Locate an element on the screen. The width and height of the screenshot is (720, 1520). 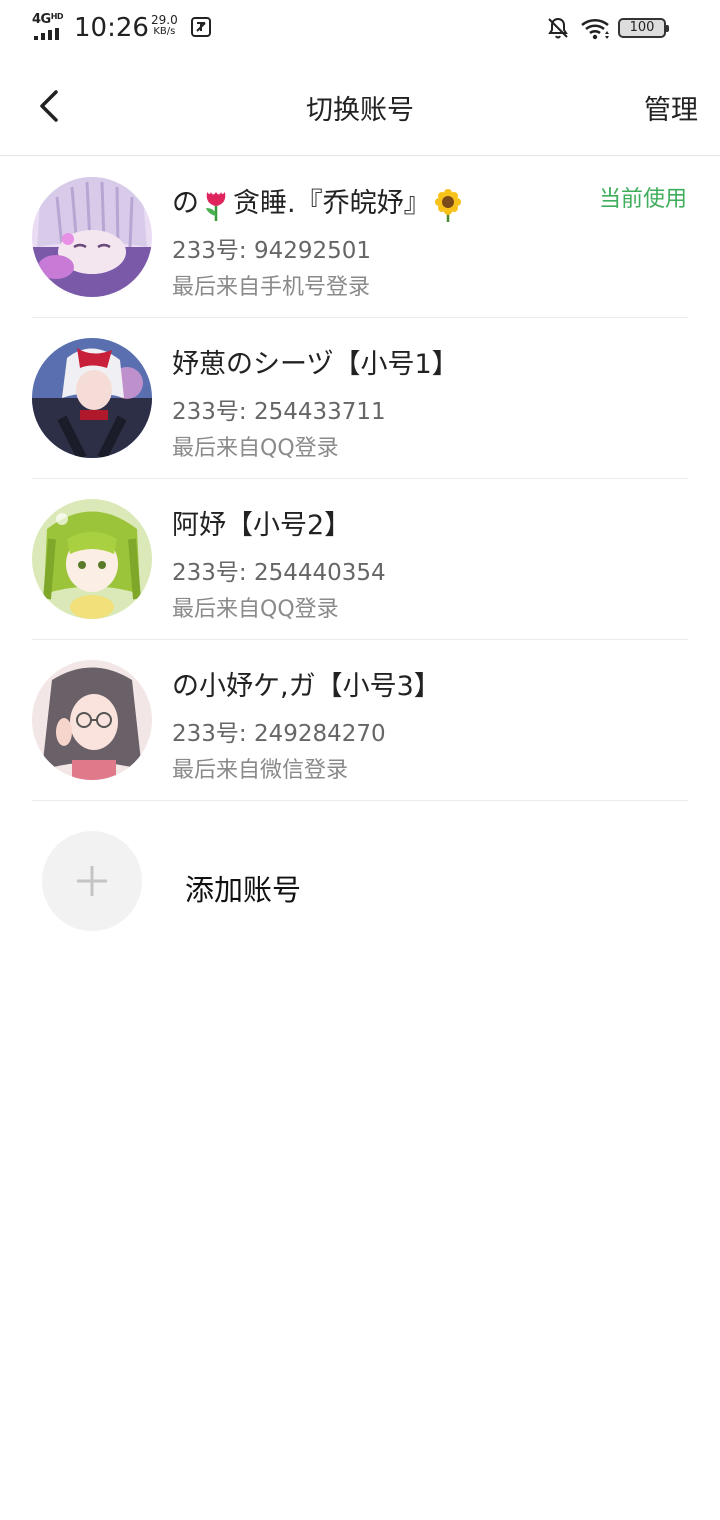
plus-icon is located at coordinates (92, 881).